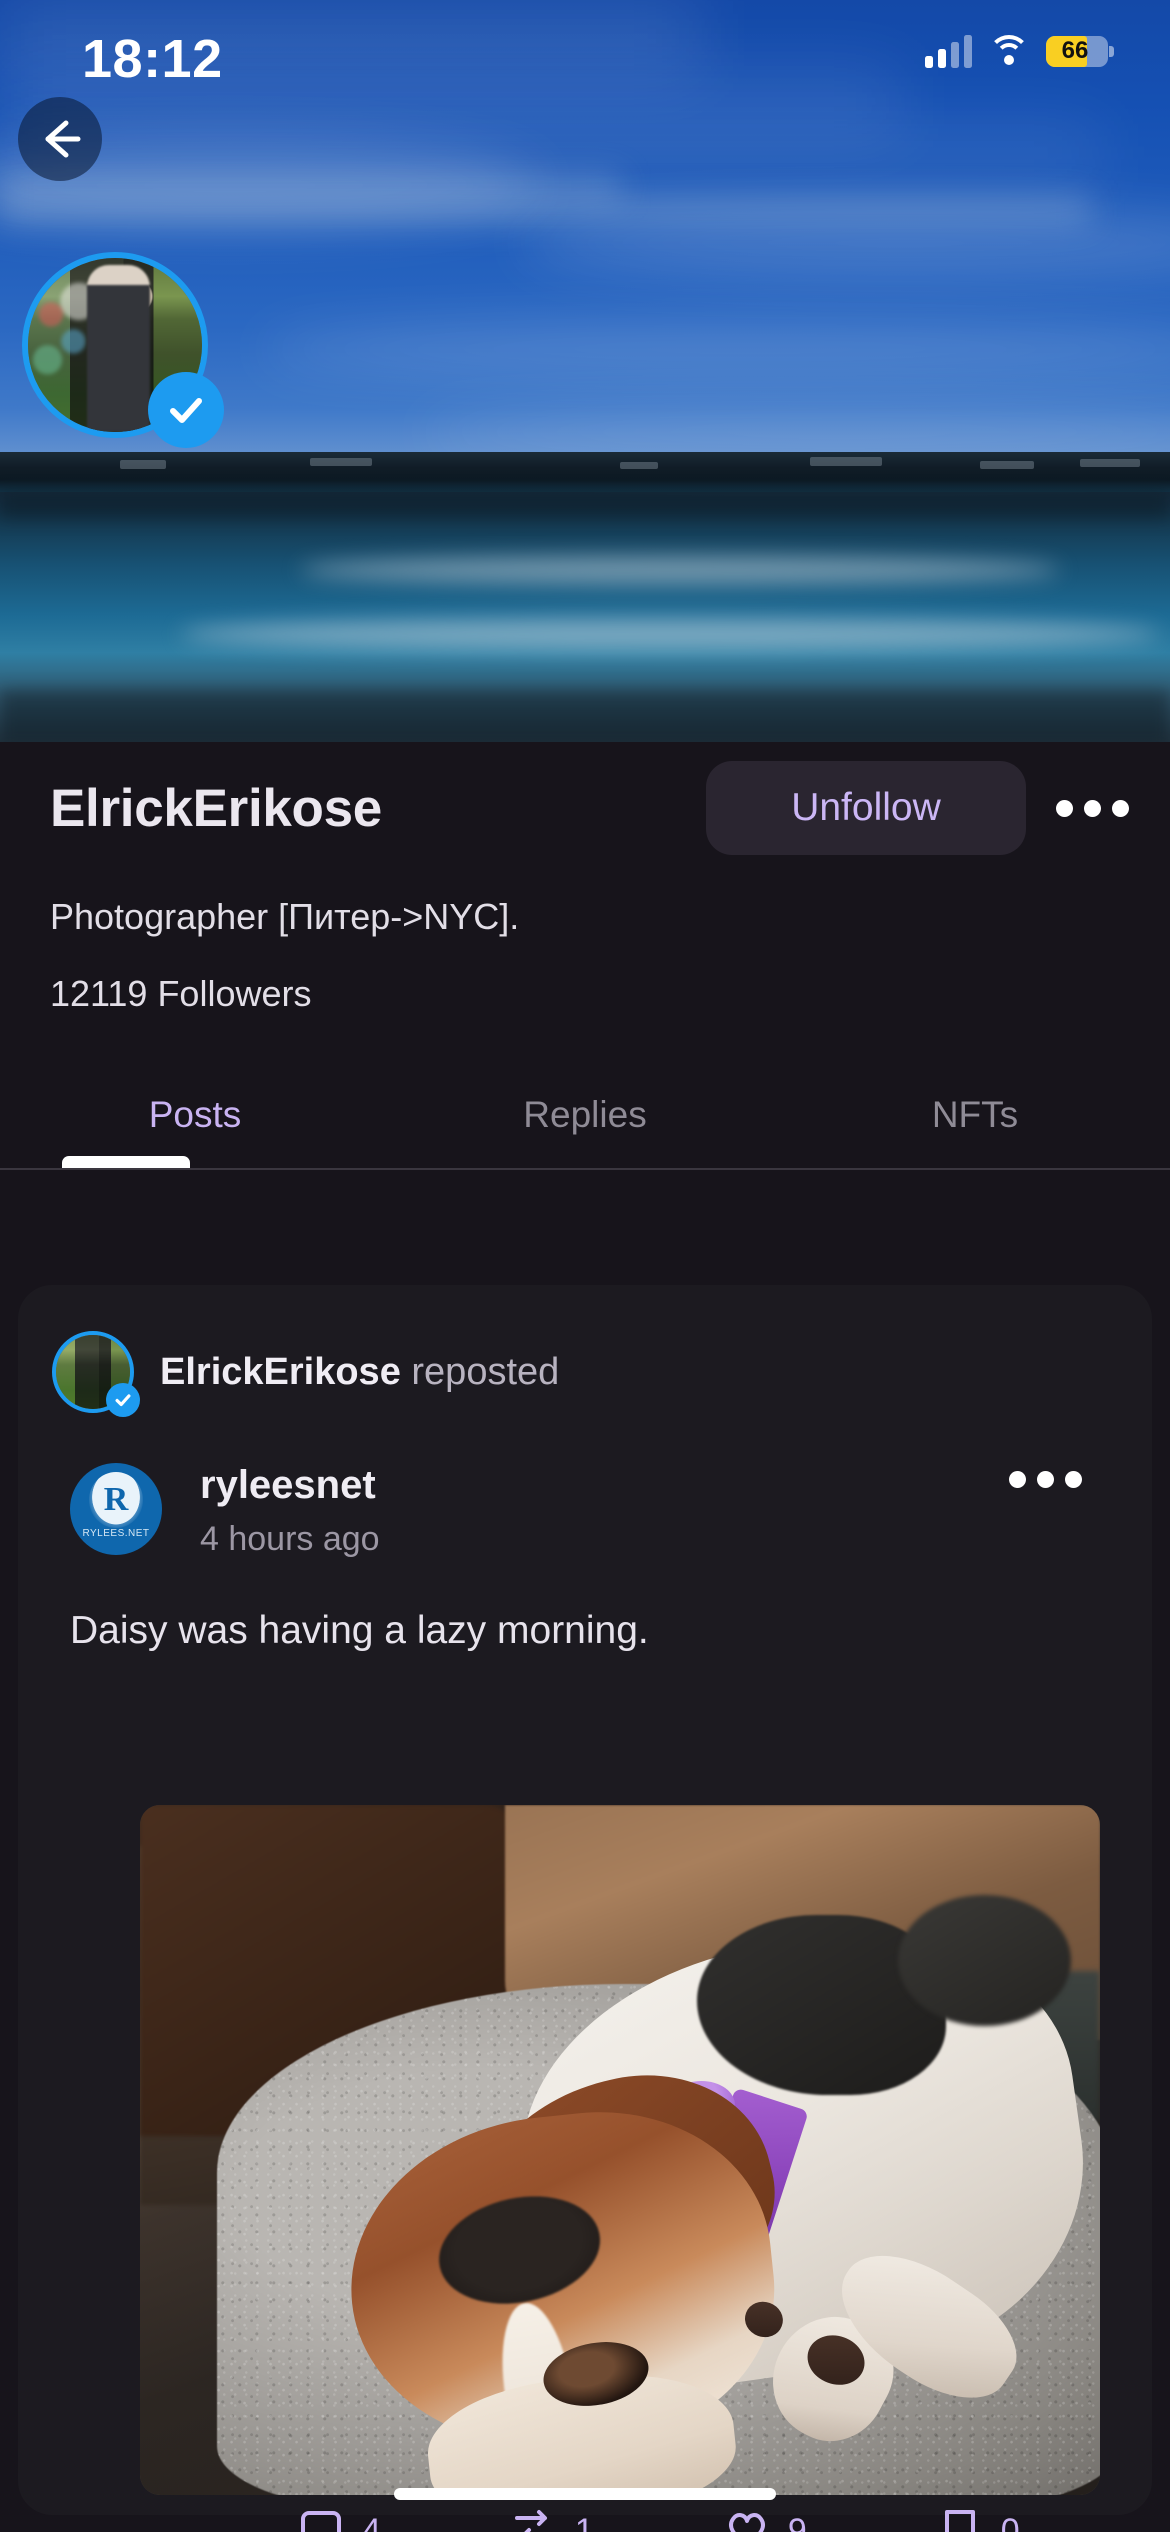 This screenshot has height=2532, width=1170. I want to click on profile-followers-count: 12119 Followers, so click(585, 978).